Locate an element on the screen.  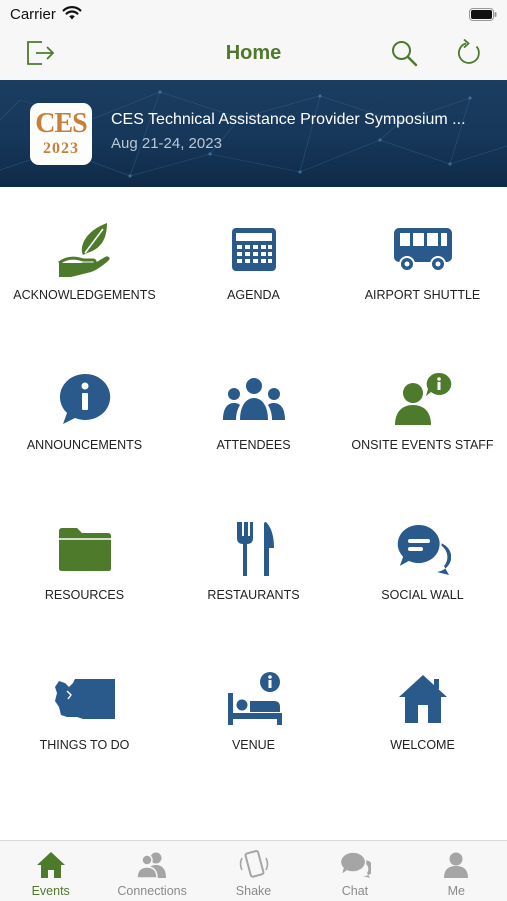
tab-connections: Connections is located at coordinates (151, 871).